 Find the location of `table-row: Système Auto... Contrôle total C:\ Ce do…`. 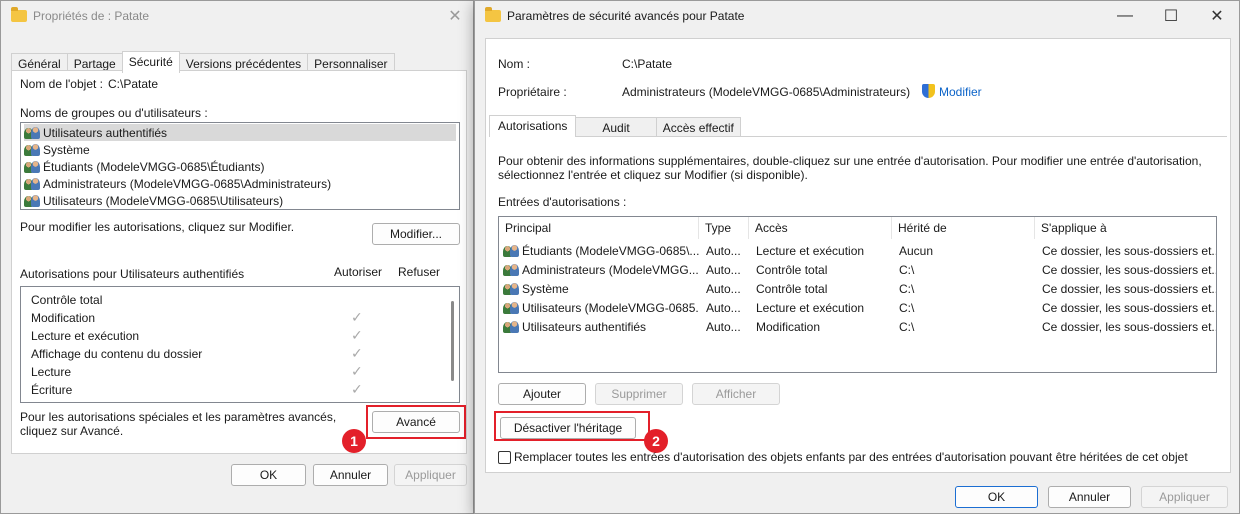

table-row: Système Auto... Contrôle total C:\ Ce do… is located at coordinates (857, 288).